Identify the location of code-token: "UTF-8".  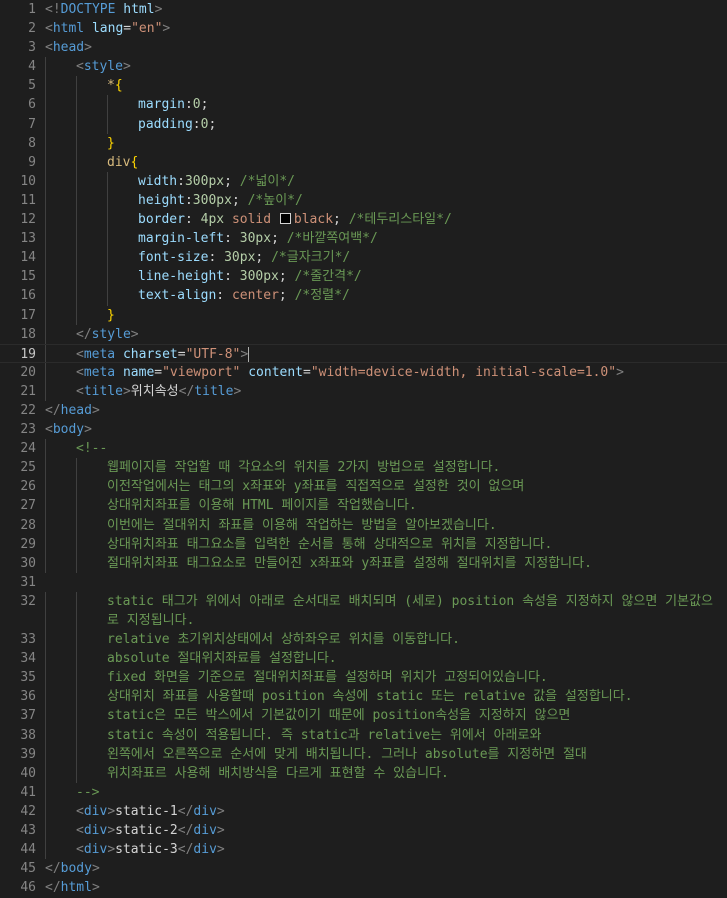
(213, 354).